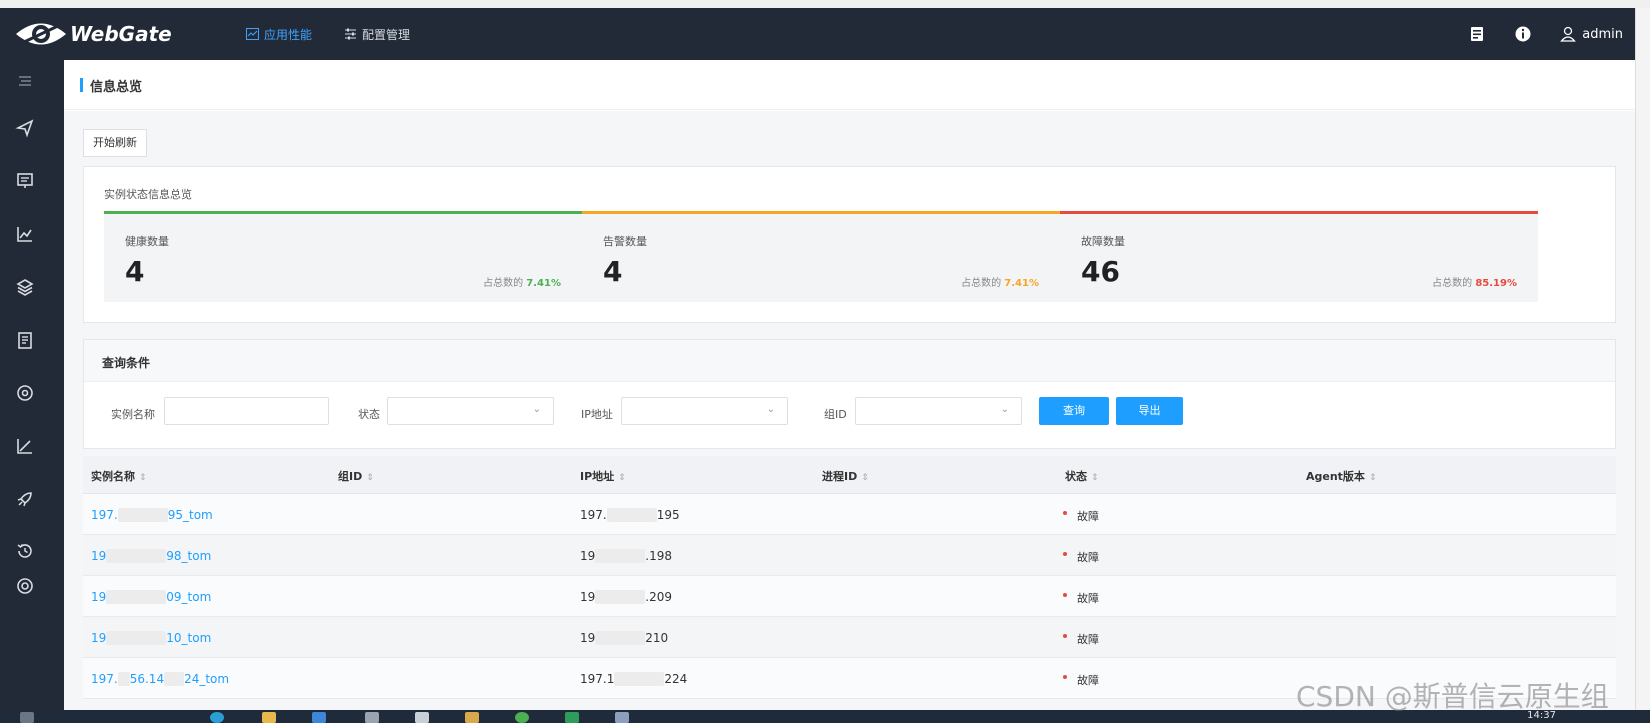 Image resolution: width=1650 pixels, height=723 pixels. I want to click on warning-count-card: 告警数量 4 占总数的 7.41%, so click(821, 256).